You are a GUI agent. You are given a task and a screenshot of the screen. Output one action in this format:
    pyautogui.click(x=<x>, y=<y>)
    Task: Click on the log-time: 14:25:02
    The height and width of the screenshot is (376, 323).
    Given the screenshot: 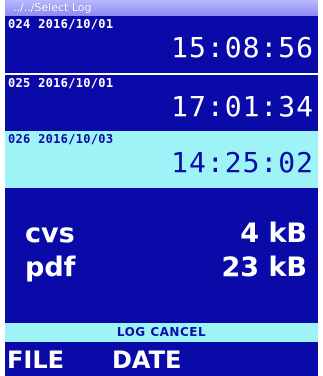 What is the action you would take?
    pyautogui.click(x=242, y=162)
    